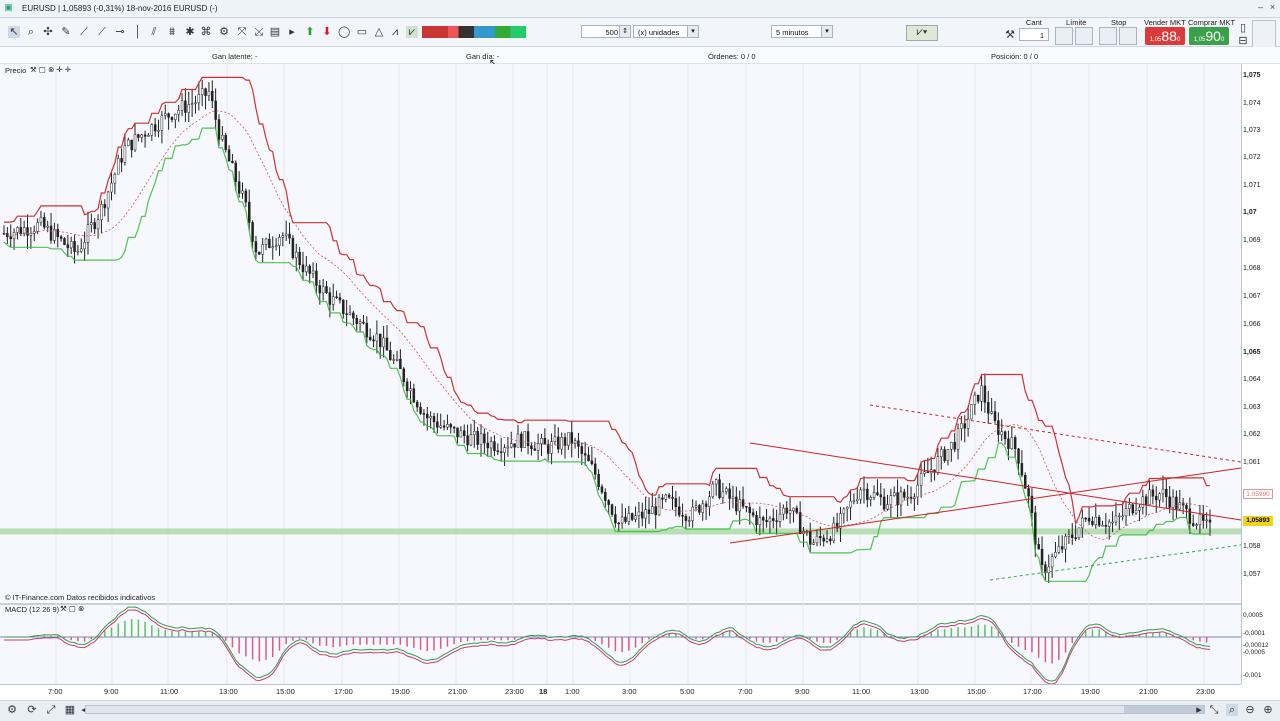  I want to click on scroll-thumb, so click(1164, 709).